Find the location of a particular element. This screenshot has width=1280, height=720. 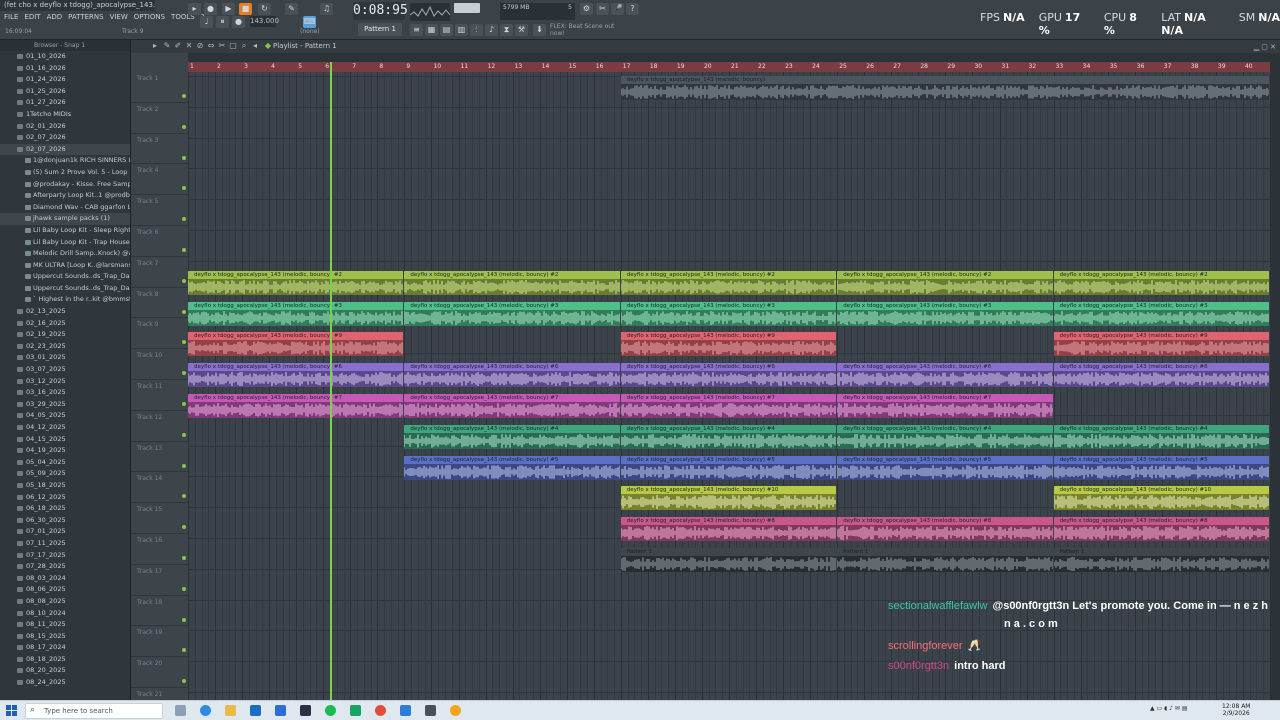

browser-item: 03_12_2025 is located at coordinates (65, 382).